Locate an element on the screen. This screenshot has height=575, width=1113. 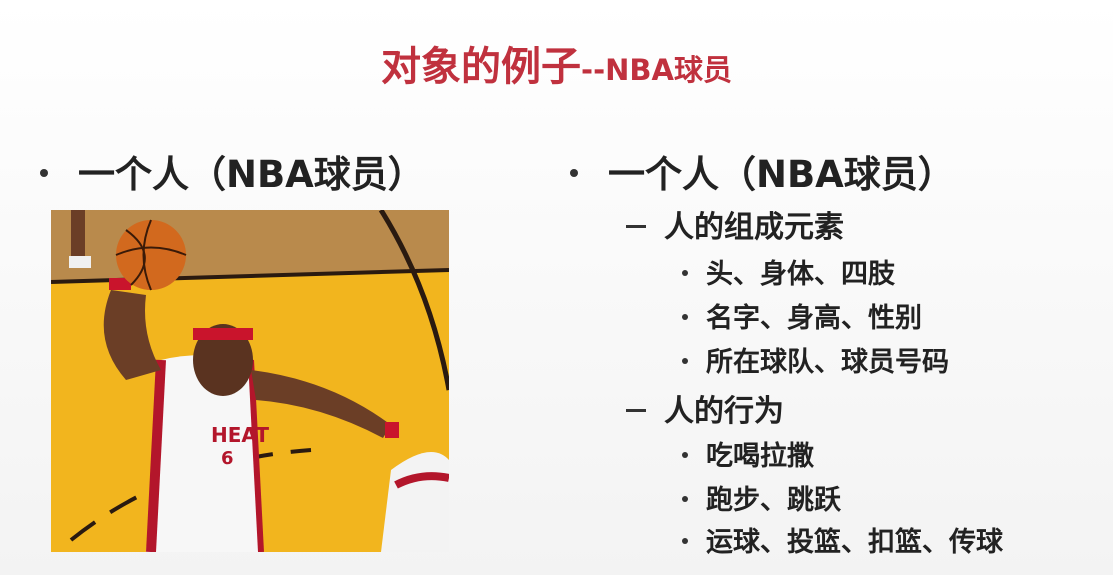
slide-title: 对象的例子--NBA球员 is located at coordinates (556, 63).